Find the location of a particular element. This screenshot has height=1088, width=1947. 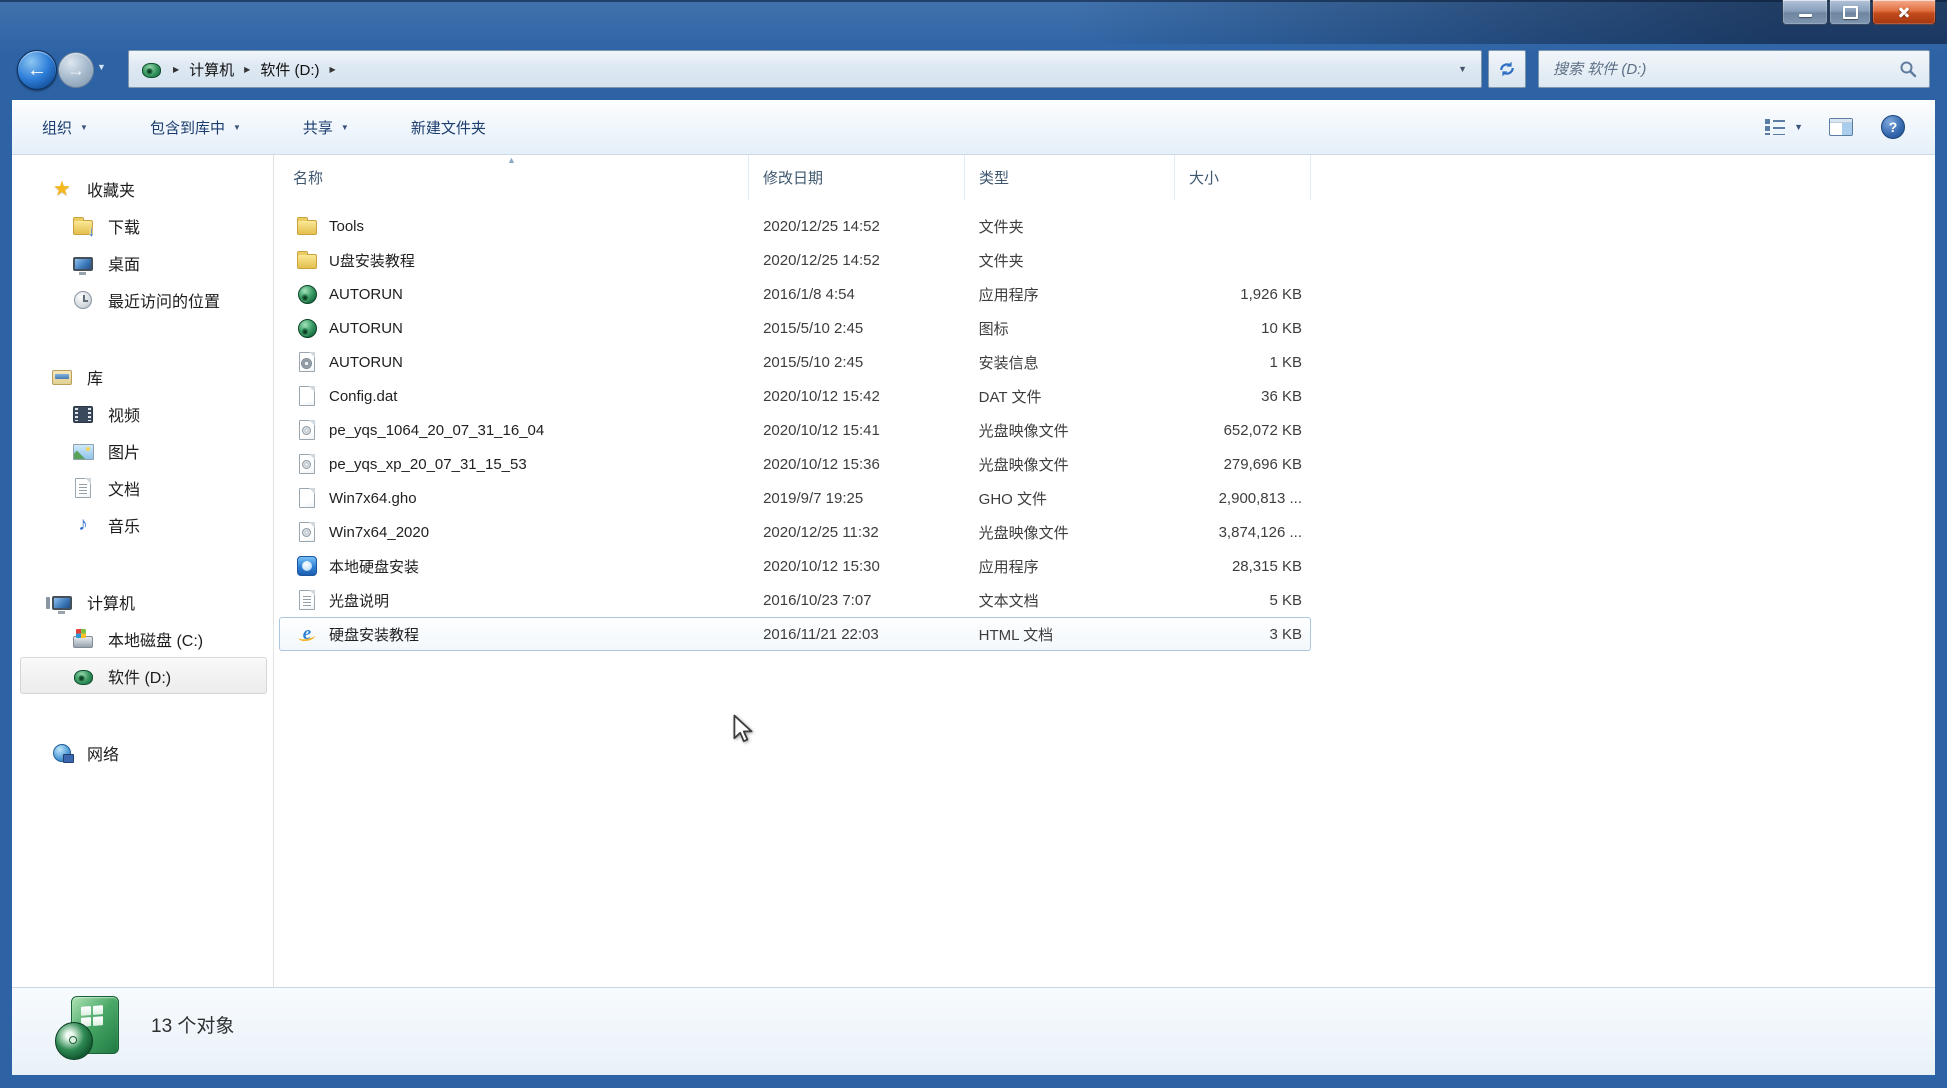

toolbar-button-1: 组织 ▼ is located at coordinates (65, 127).